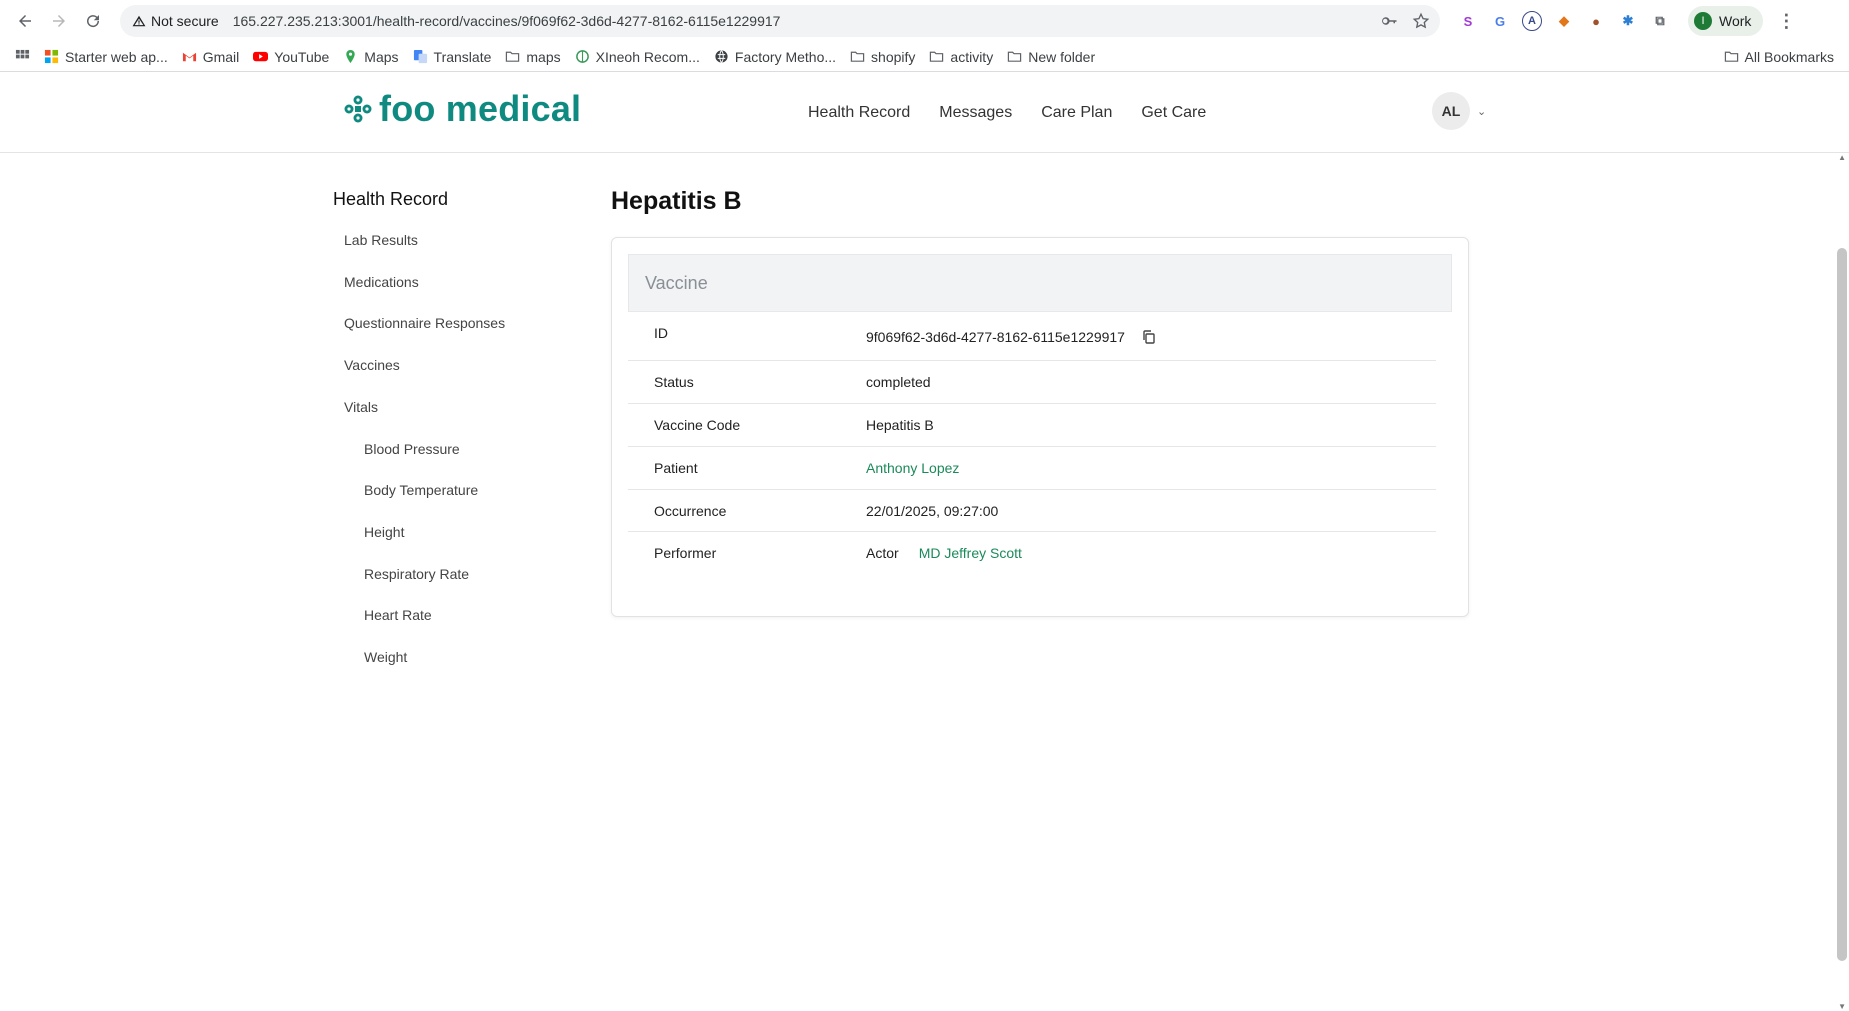 The height and width of the screenshot is (1011, 1849). Describe the element at coordinates (697, 425) in the screenshot. I see `detail-label: Vaccine Code` at that location.